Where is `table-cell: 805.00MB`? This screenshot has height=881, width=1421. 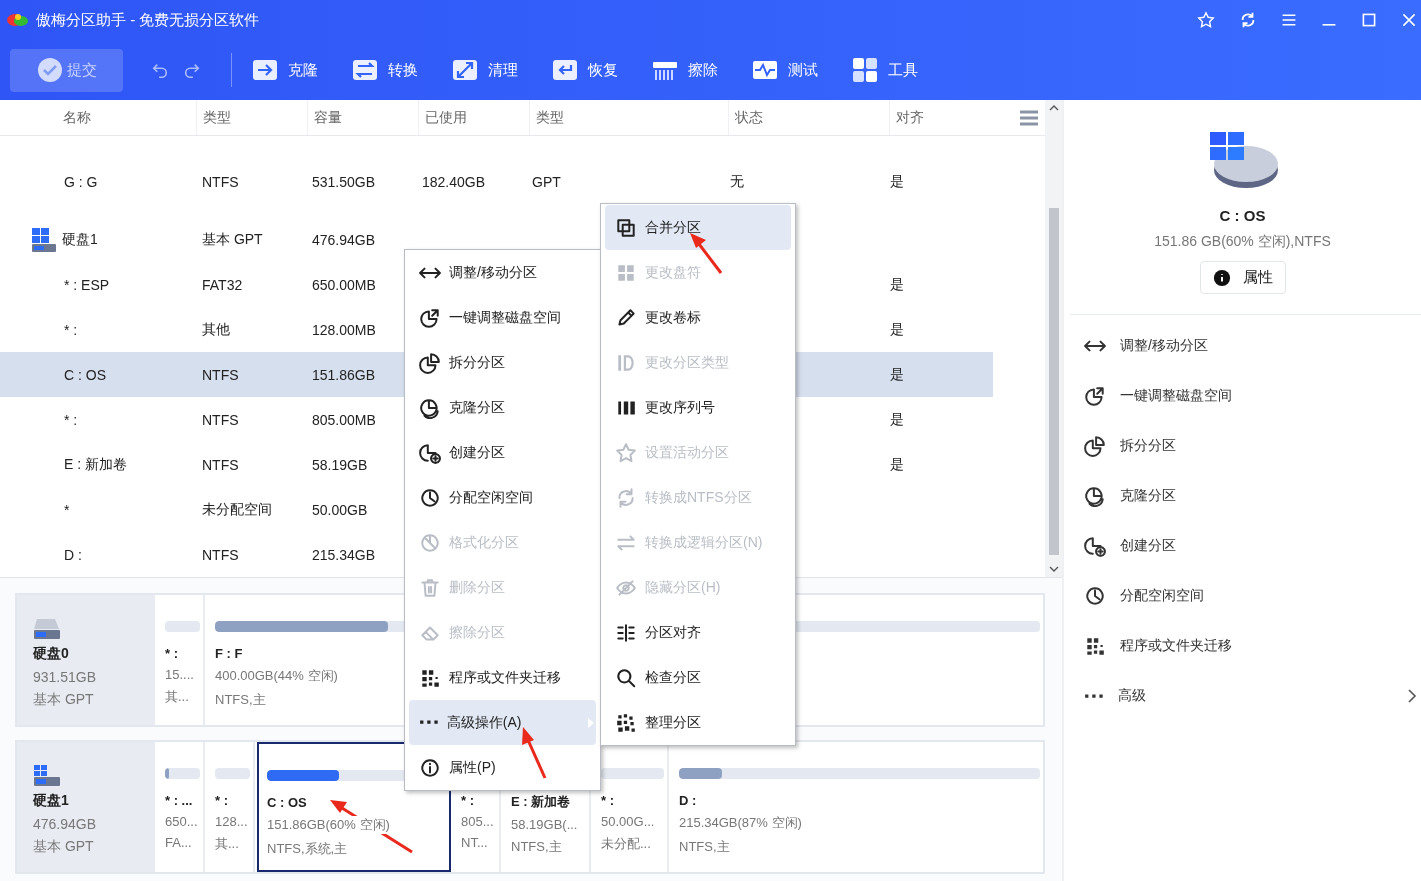 table-cell: 805.00MB is located at coordinates (344, 419).